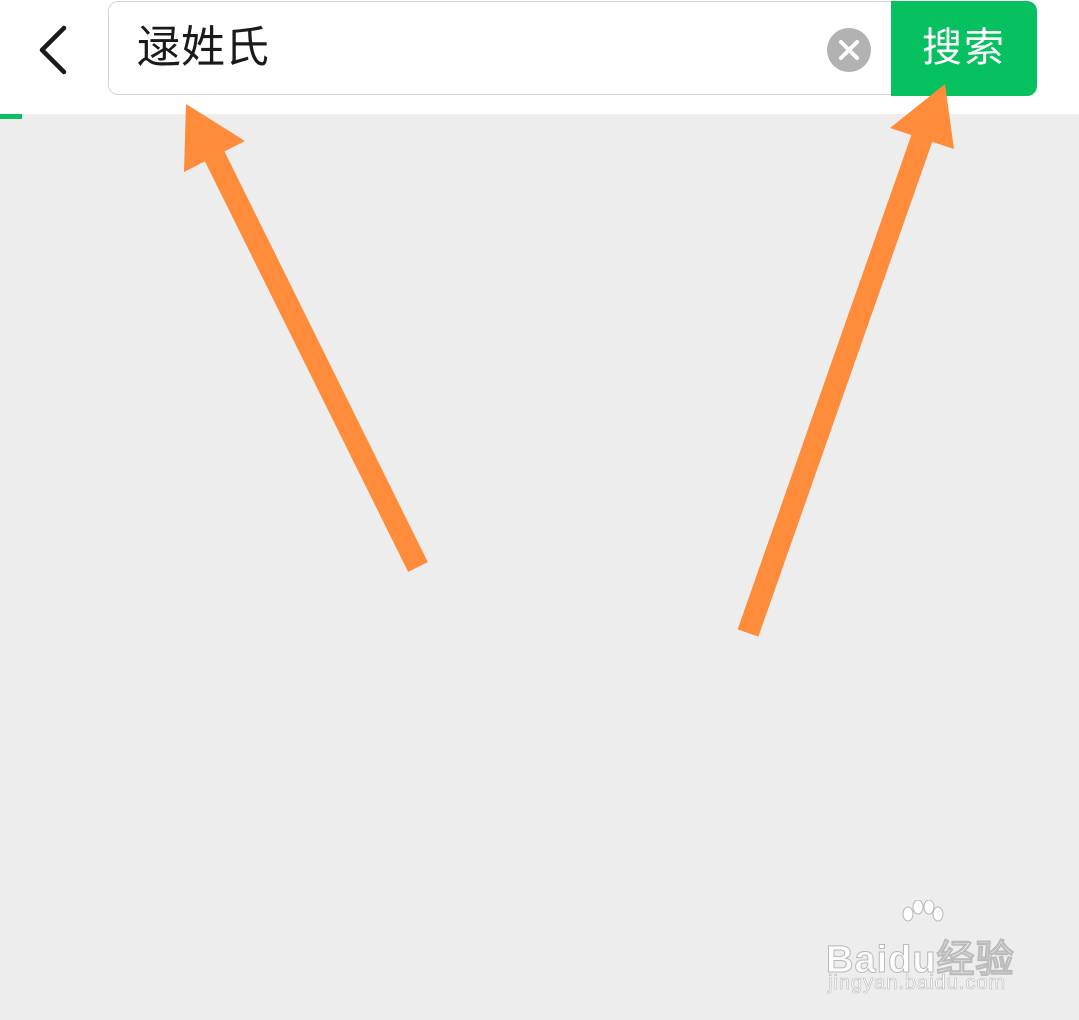  I want to click on clear-button, so click(849, 50).